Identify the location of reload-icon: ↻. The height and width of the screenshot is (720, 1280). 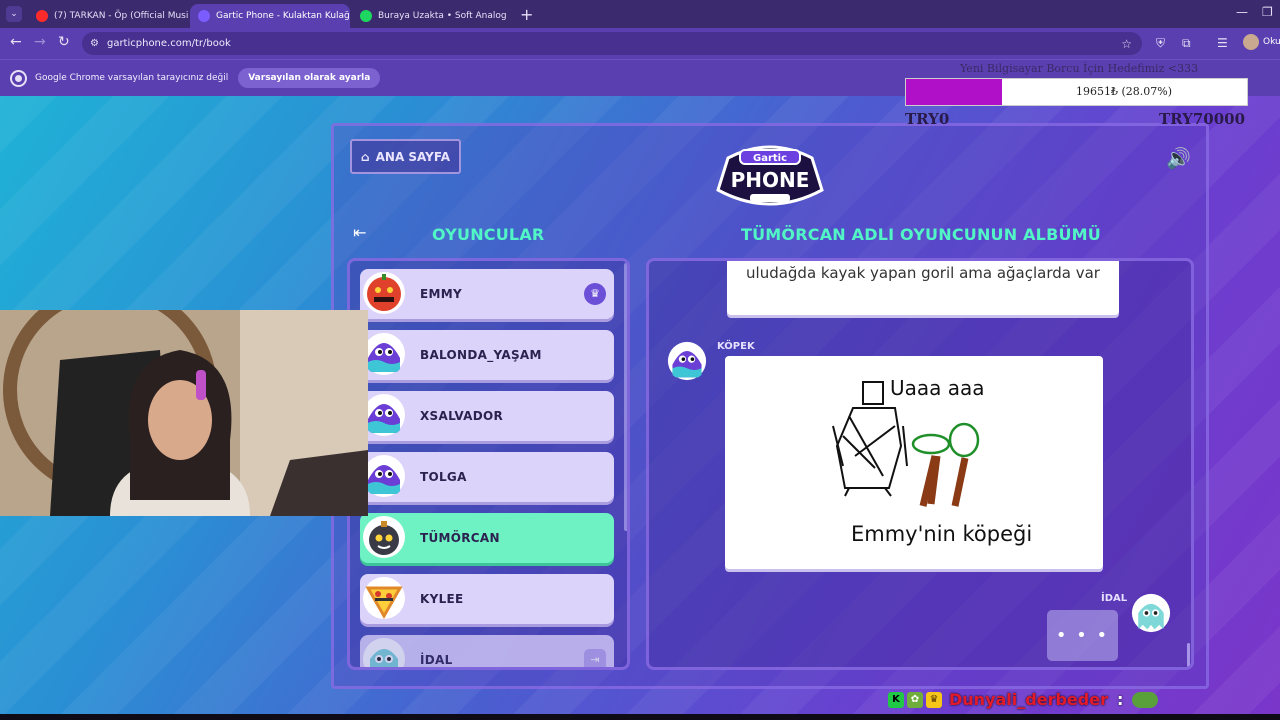
(64, 42).